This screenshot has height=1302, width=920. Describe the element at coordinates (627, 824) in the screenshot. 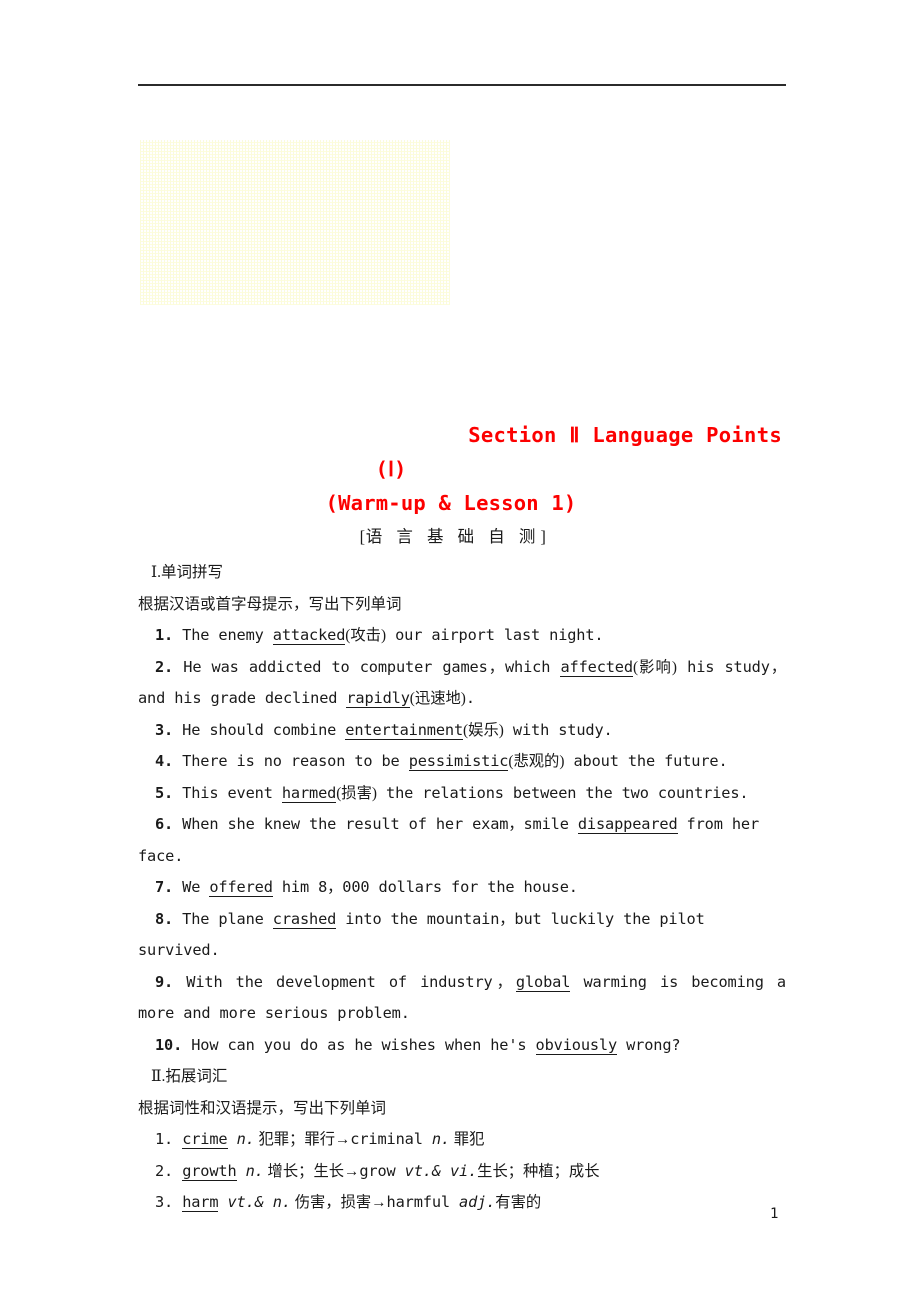

I see `item-answer: disappeared` at that location.